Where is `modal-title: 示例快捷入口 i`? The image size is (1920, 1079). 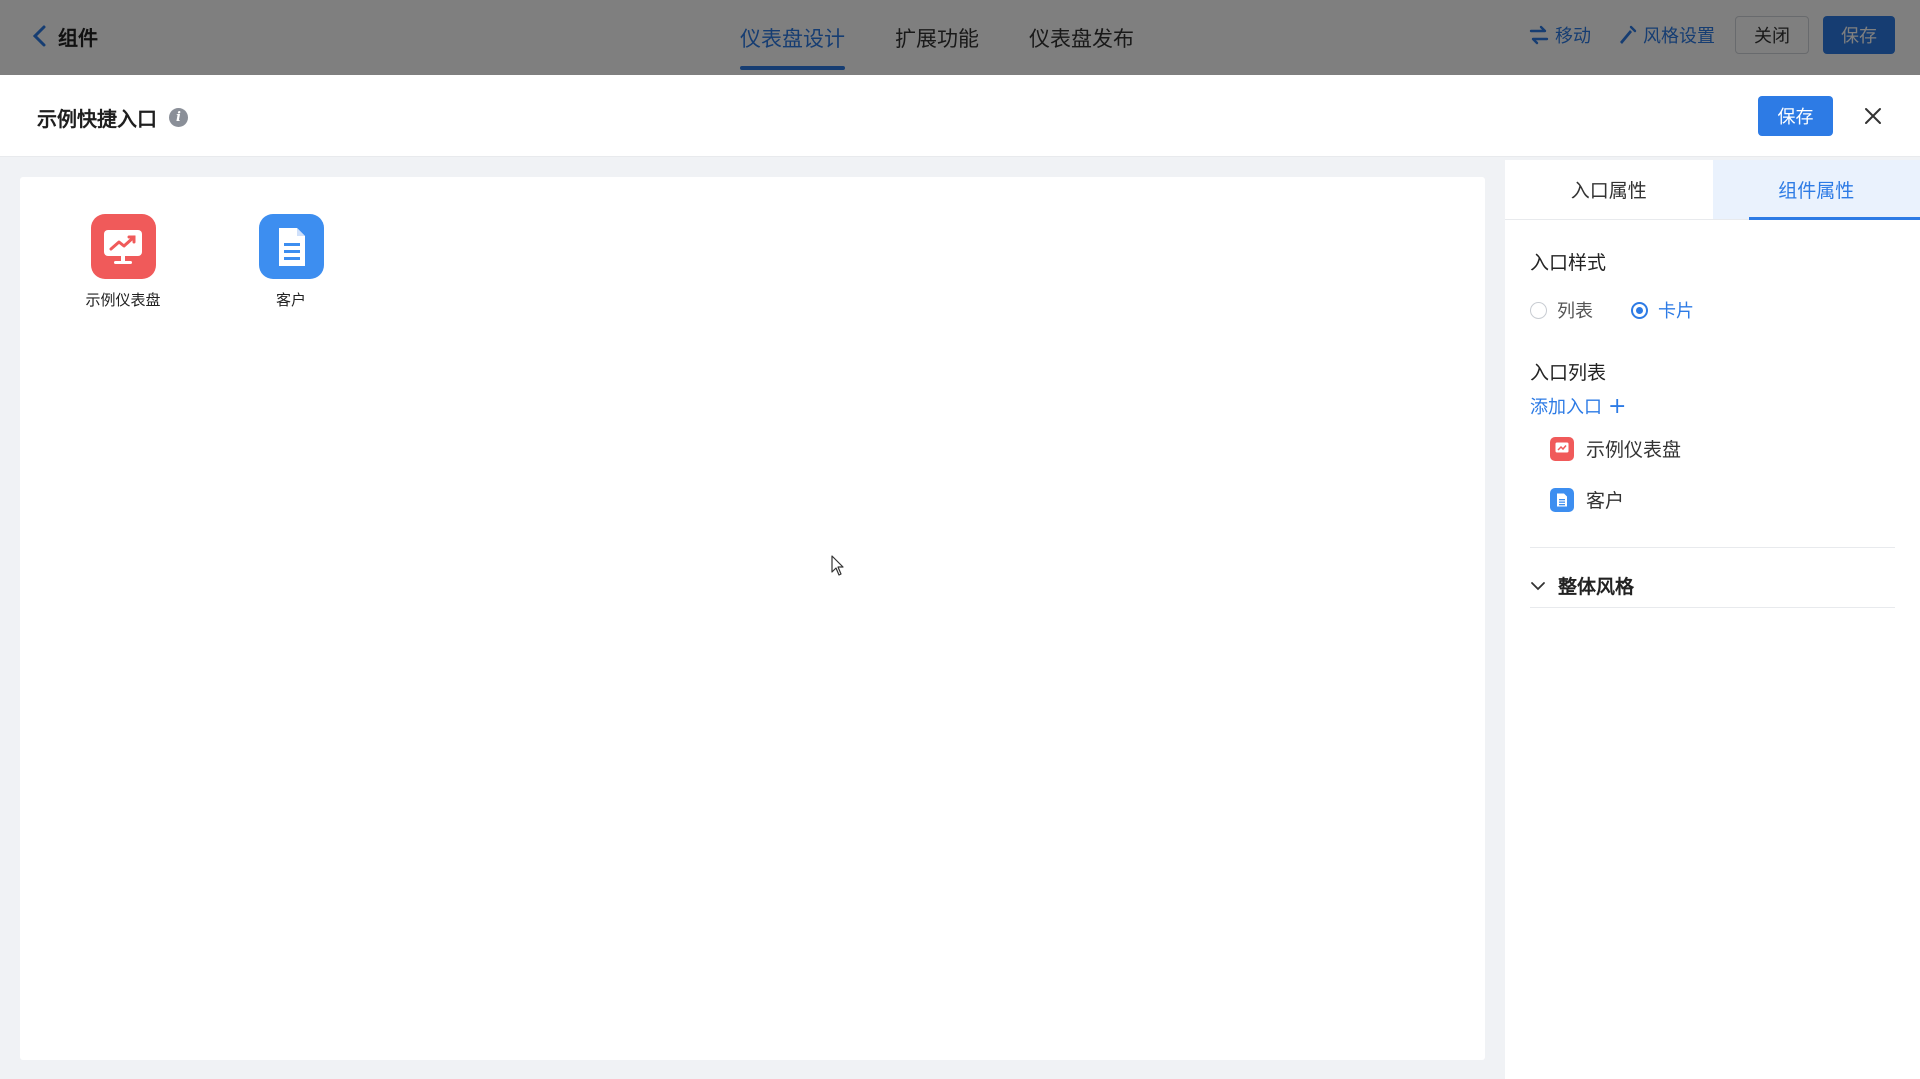 modal-title: 示例快捷入口 i is located at coordinates (112, 117).